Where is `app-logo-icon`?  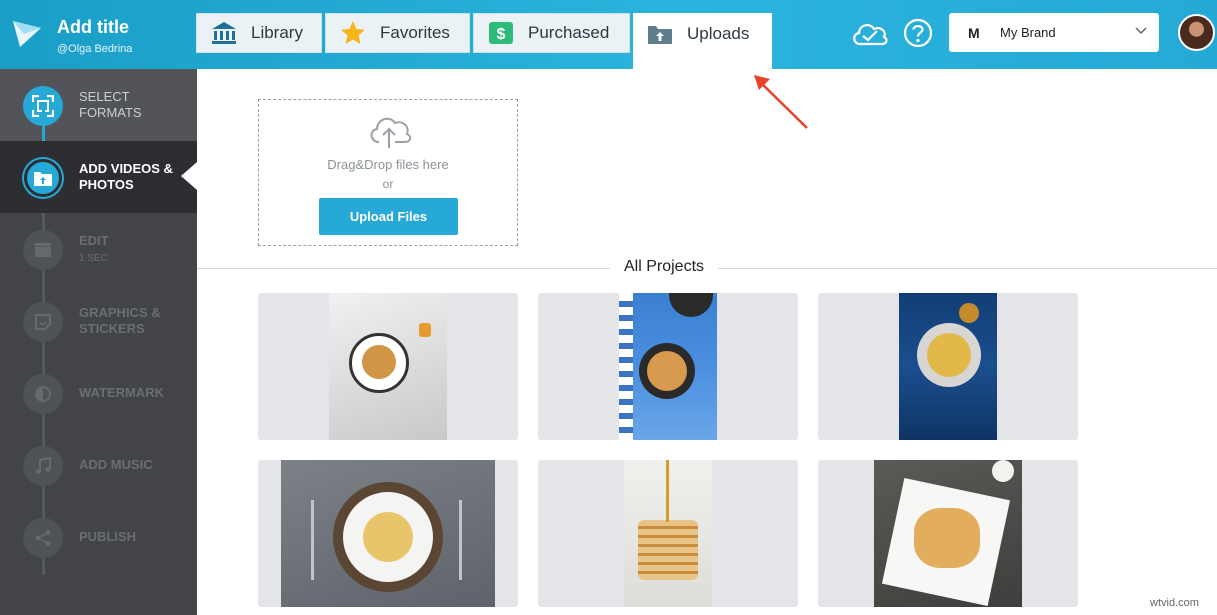
app-logo-icon is located at coordinates (27, 34).